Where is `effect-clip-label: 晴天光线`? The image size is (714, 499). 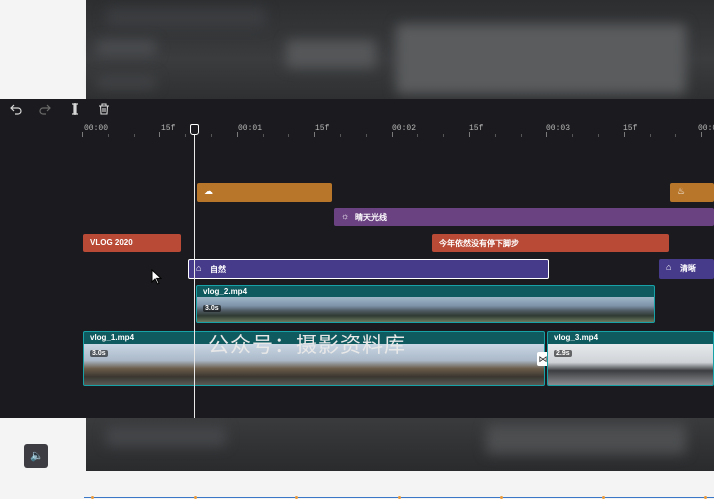 effect-clip-label: 晴天光线 is located at coordinates (371, 217).